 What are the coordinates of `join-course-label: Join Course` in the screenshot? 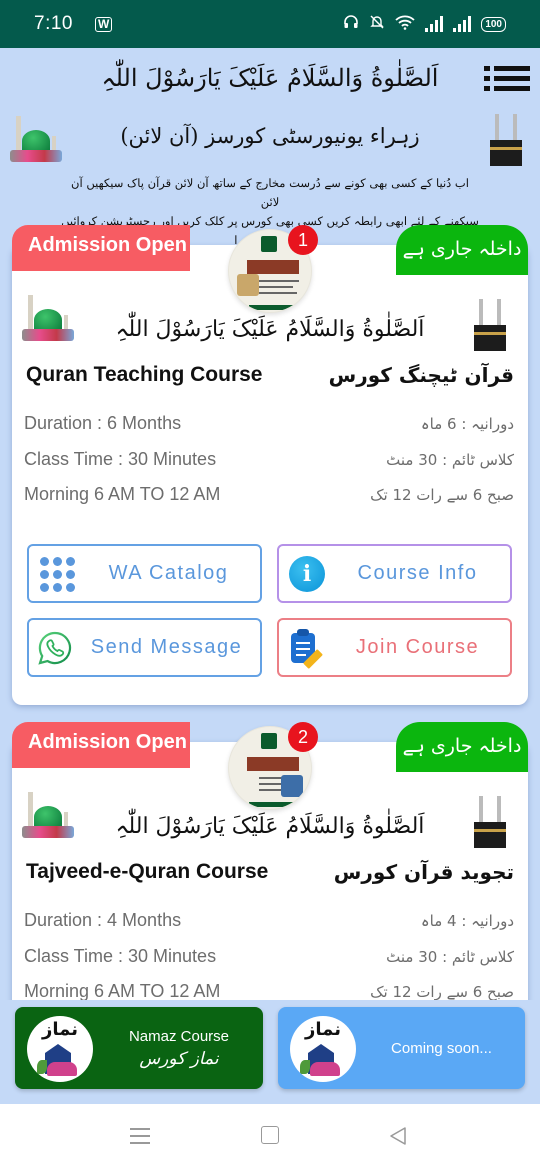 It's located at (417, 647).